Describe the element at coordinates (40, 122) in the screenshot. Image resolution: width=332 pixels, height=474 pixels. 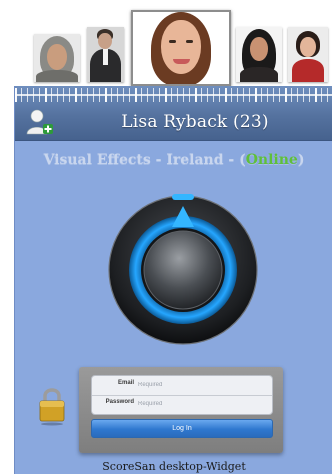
I see `add-user-icon` at that location.